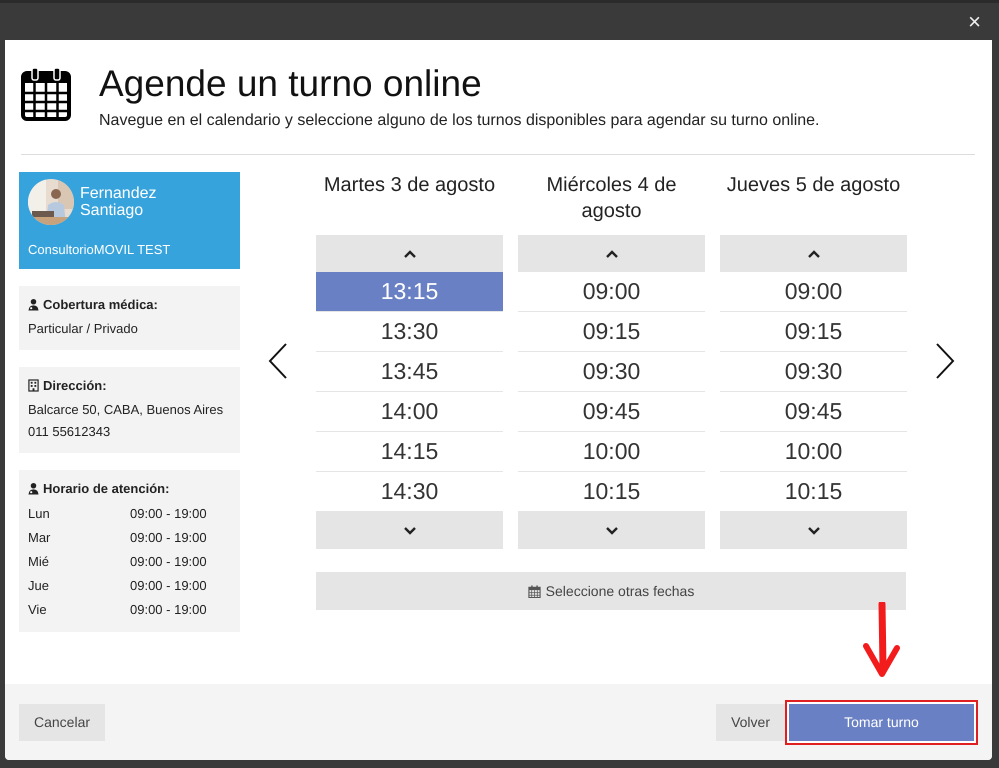  What do you see at coordinates (409, 185) in the screenshot?
I see `day-heading: Martes 3 de agosto` at bounding box center [409, 185].